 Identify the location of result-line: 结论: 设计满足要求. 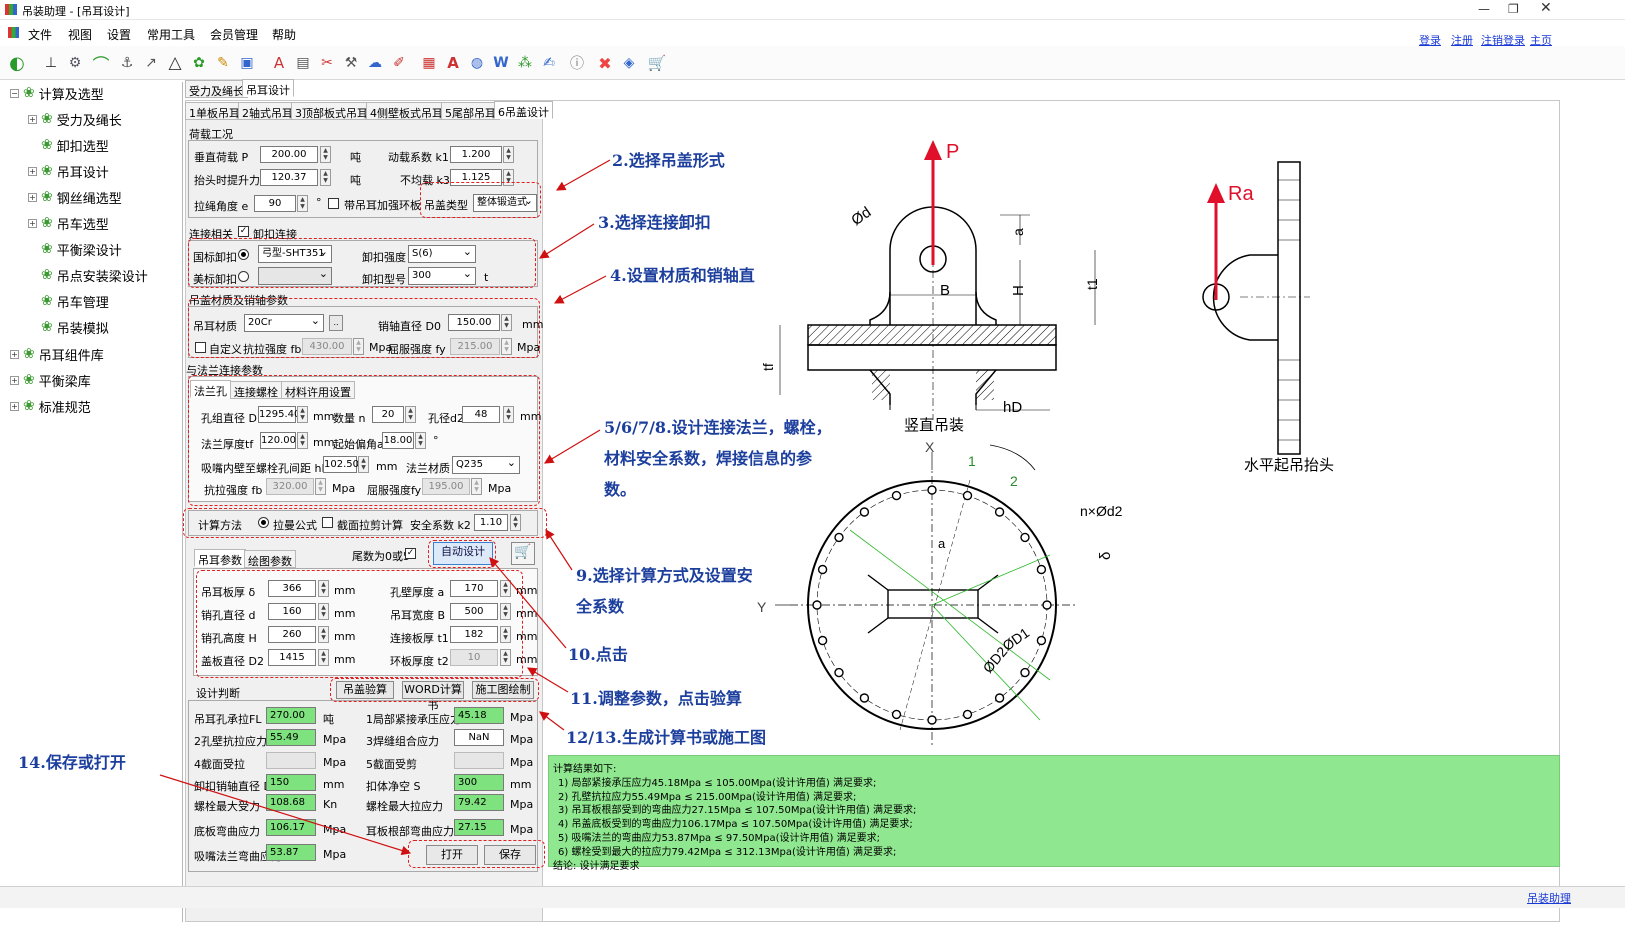
(596, 866).